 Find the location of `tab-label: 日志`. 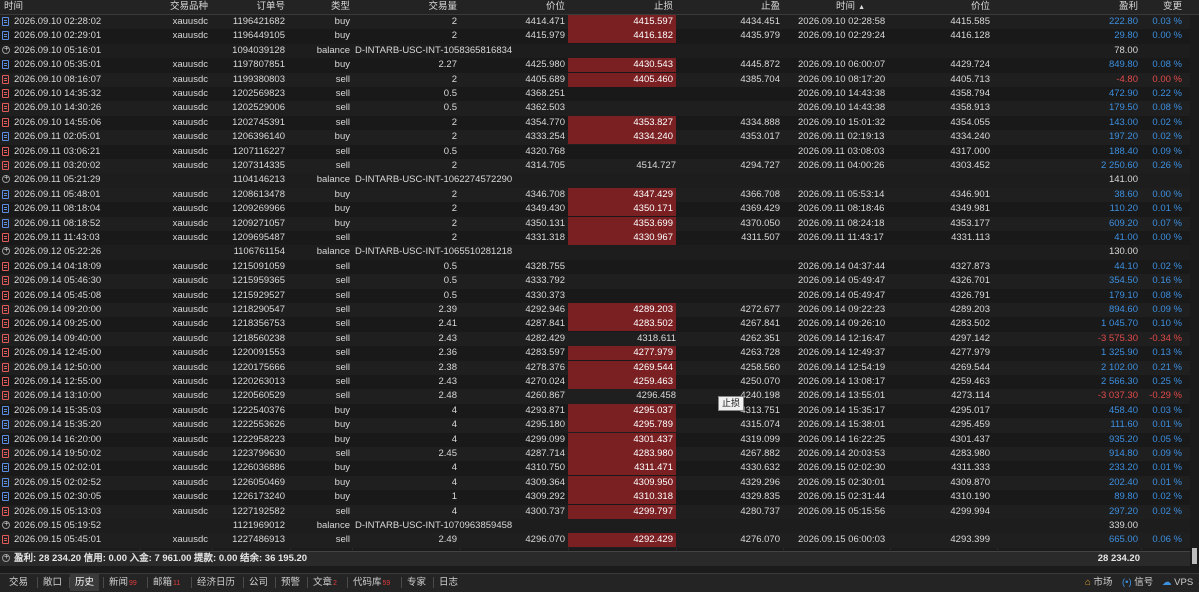

tab-label: 日志 is located at coordinates (449, 582).